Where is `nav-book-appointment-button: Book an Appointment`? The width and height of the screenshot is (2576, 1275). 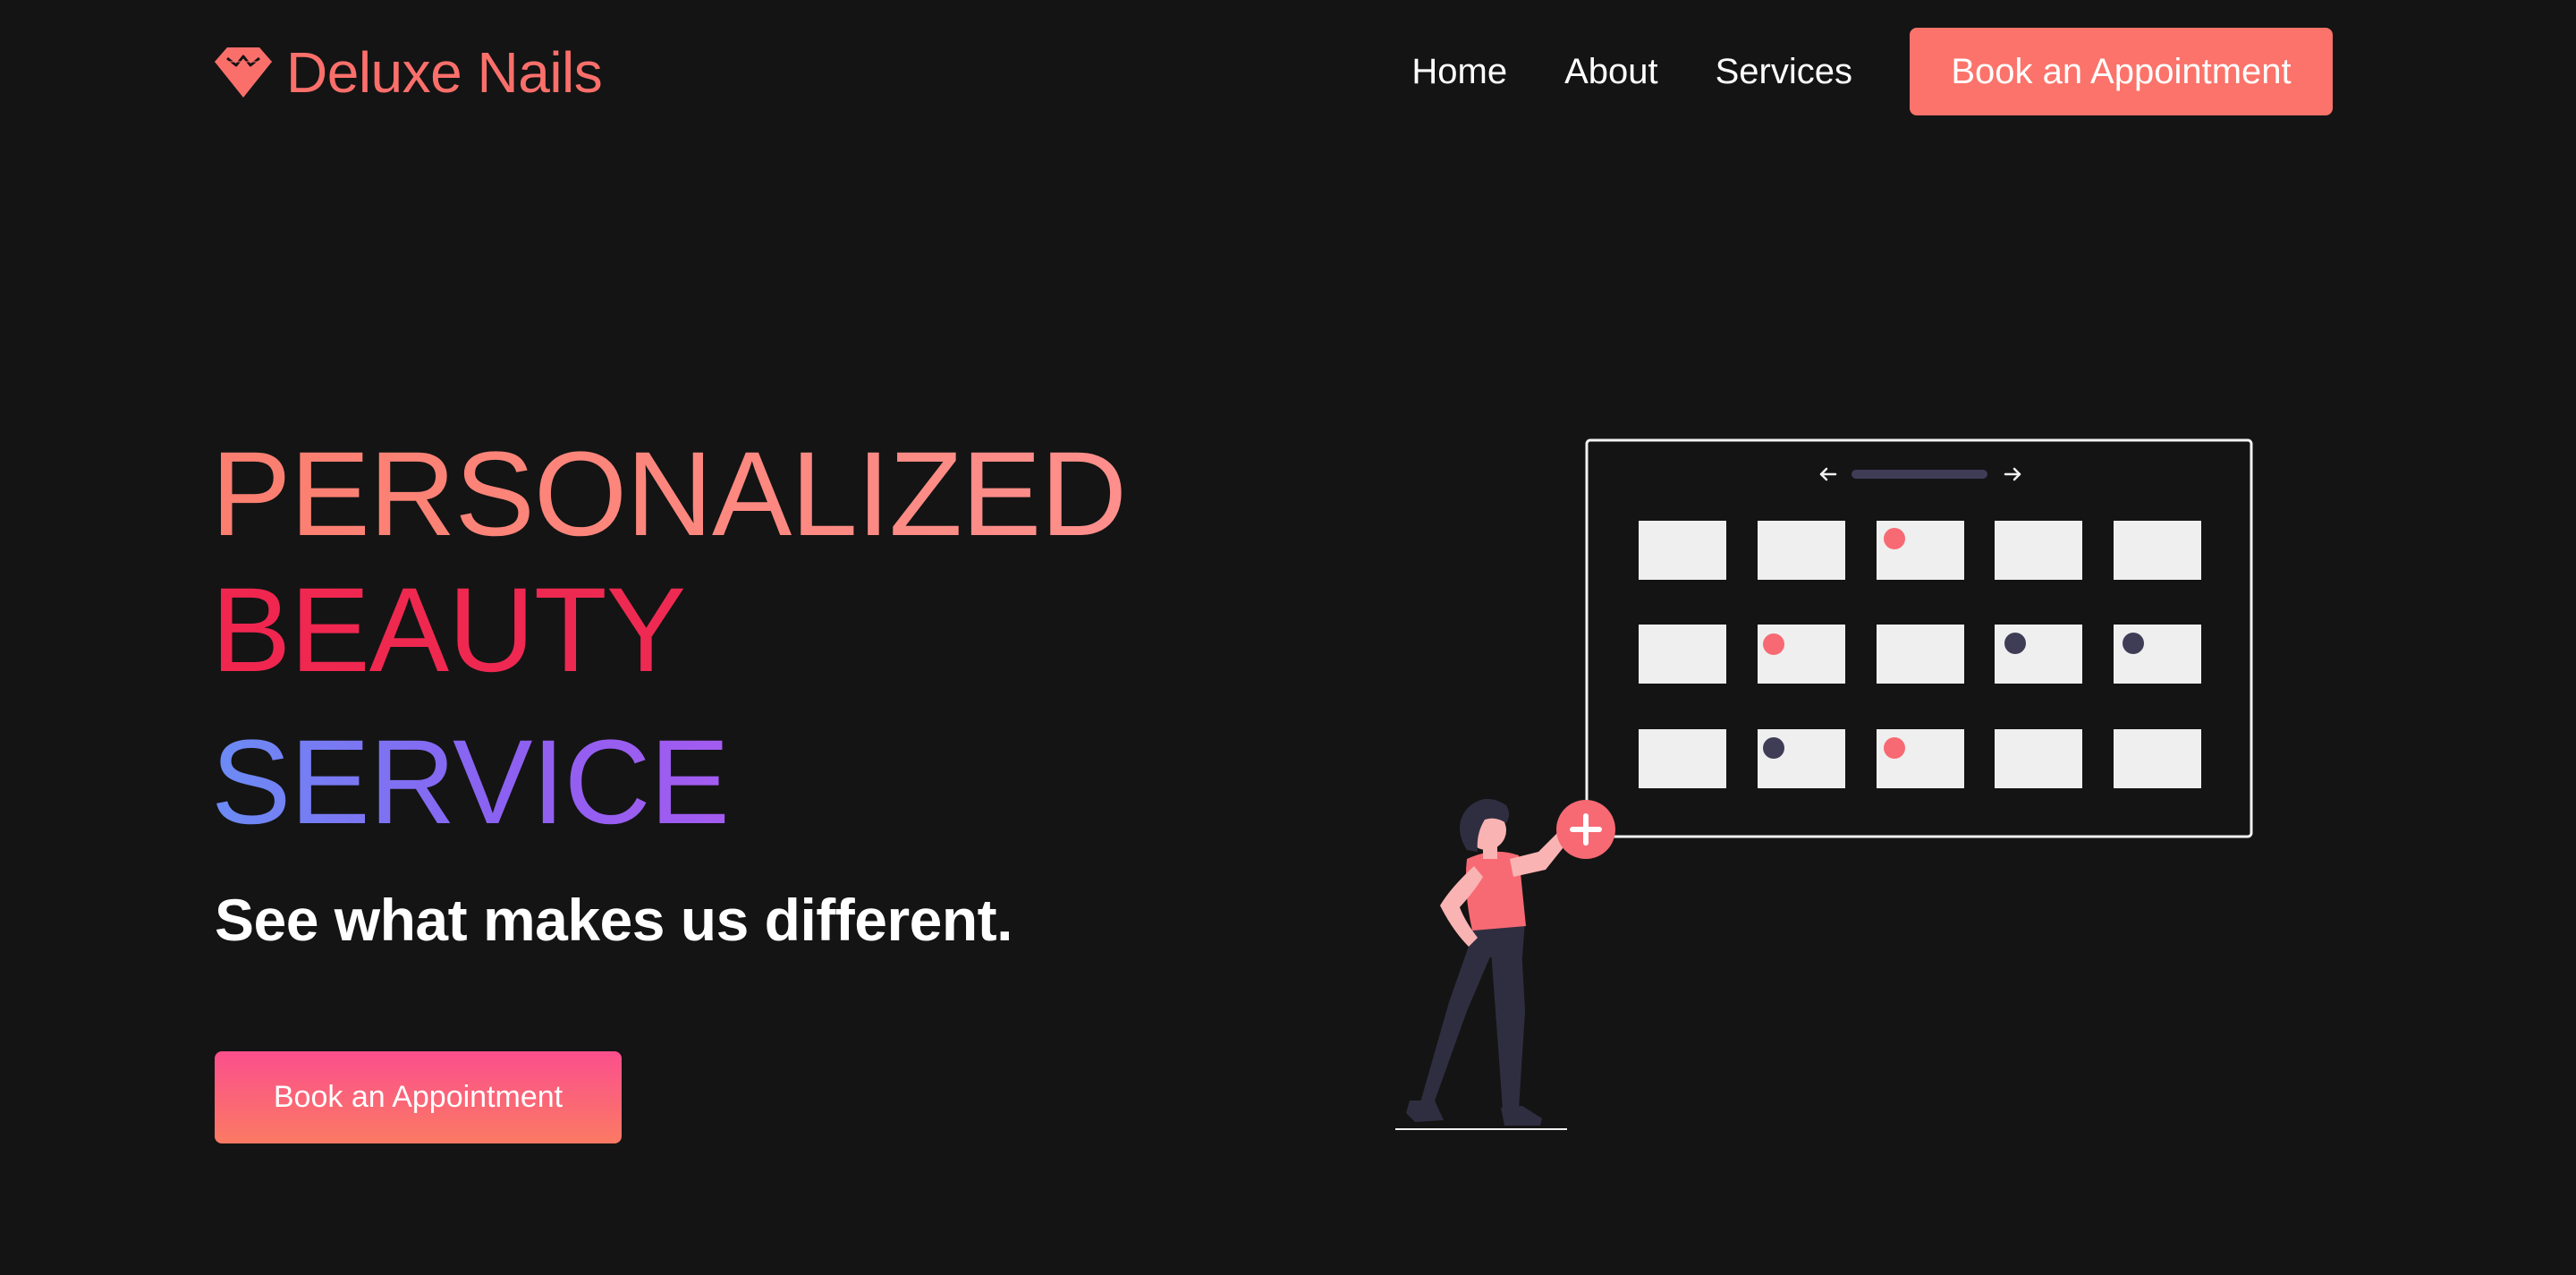 nav-book-appointment-button: Book an Appointment is located at coordinates (2121, 71).